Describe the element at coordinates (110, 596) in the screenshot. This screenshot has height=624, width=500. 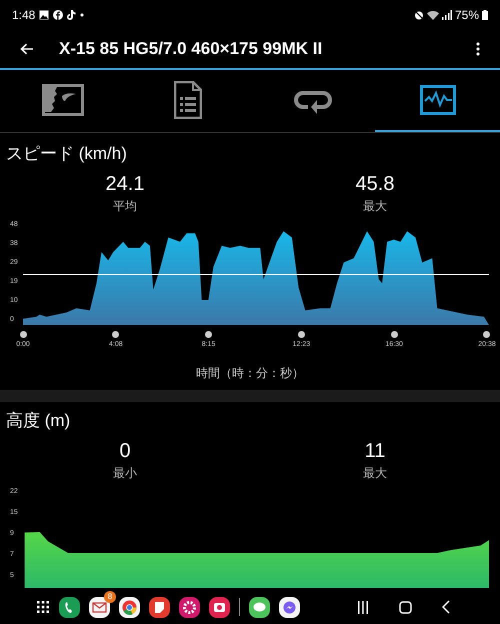
I see `notification-badge: 8` at that location.